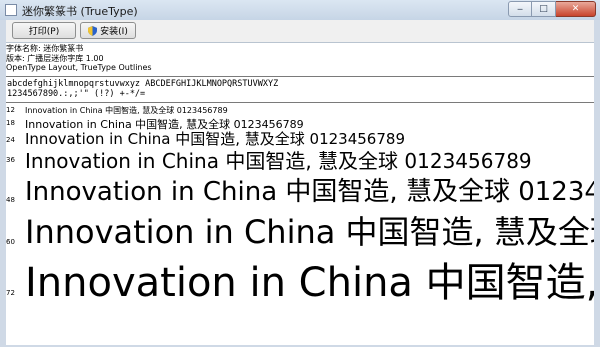  What do you see at coordinates (93, 30) in the screenshot?
I see `shield-icon` at bounding box center [93, 30].